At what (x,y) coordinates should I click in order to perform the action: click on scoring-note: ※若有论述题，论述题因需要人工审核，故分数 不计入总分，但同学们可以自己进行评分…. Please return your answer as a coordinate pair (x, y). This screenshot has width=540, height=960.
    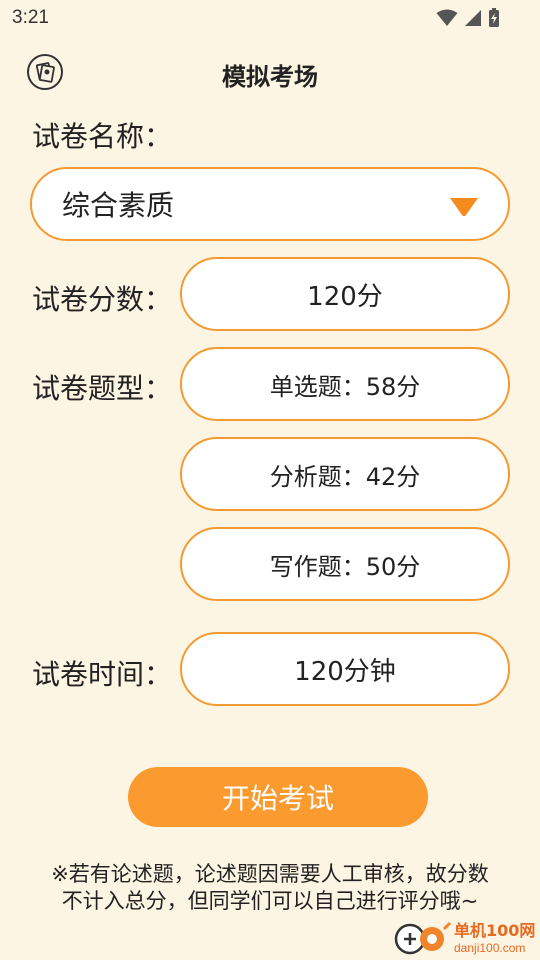
    Looking at the image, I should click on (270, 888).